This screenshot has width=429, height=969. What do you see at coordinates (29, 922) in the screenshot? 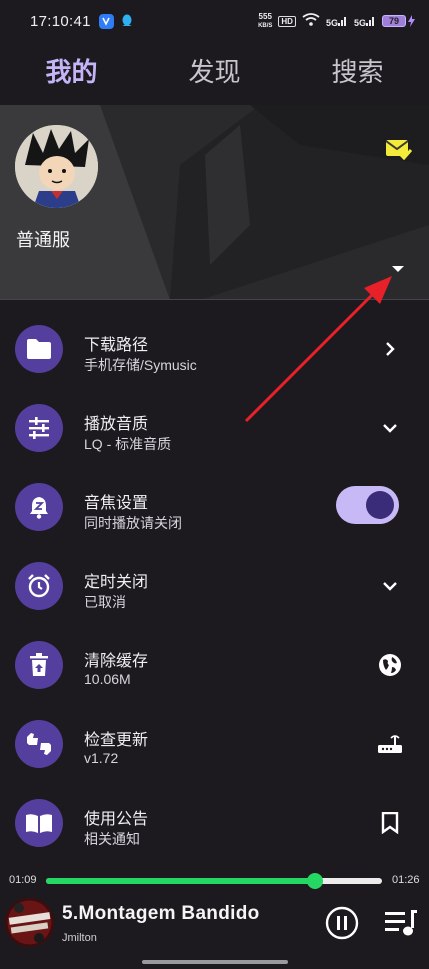
I see `album-art` at bounding box center [29, 922].